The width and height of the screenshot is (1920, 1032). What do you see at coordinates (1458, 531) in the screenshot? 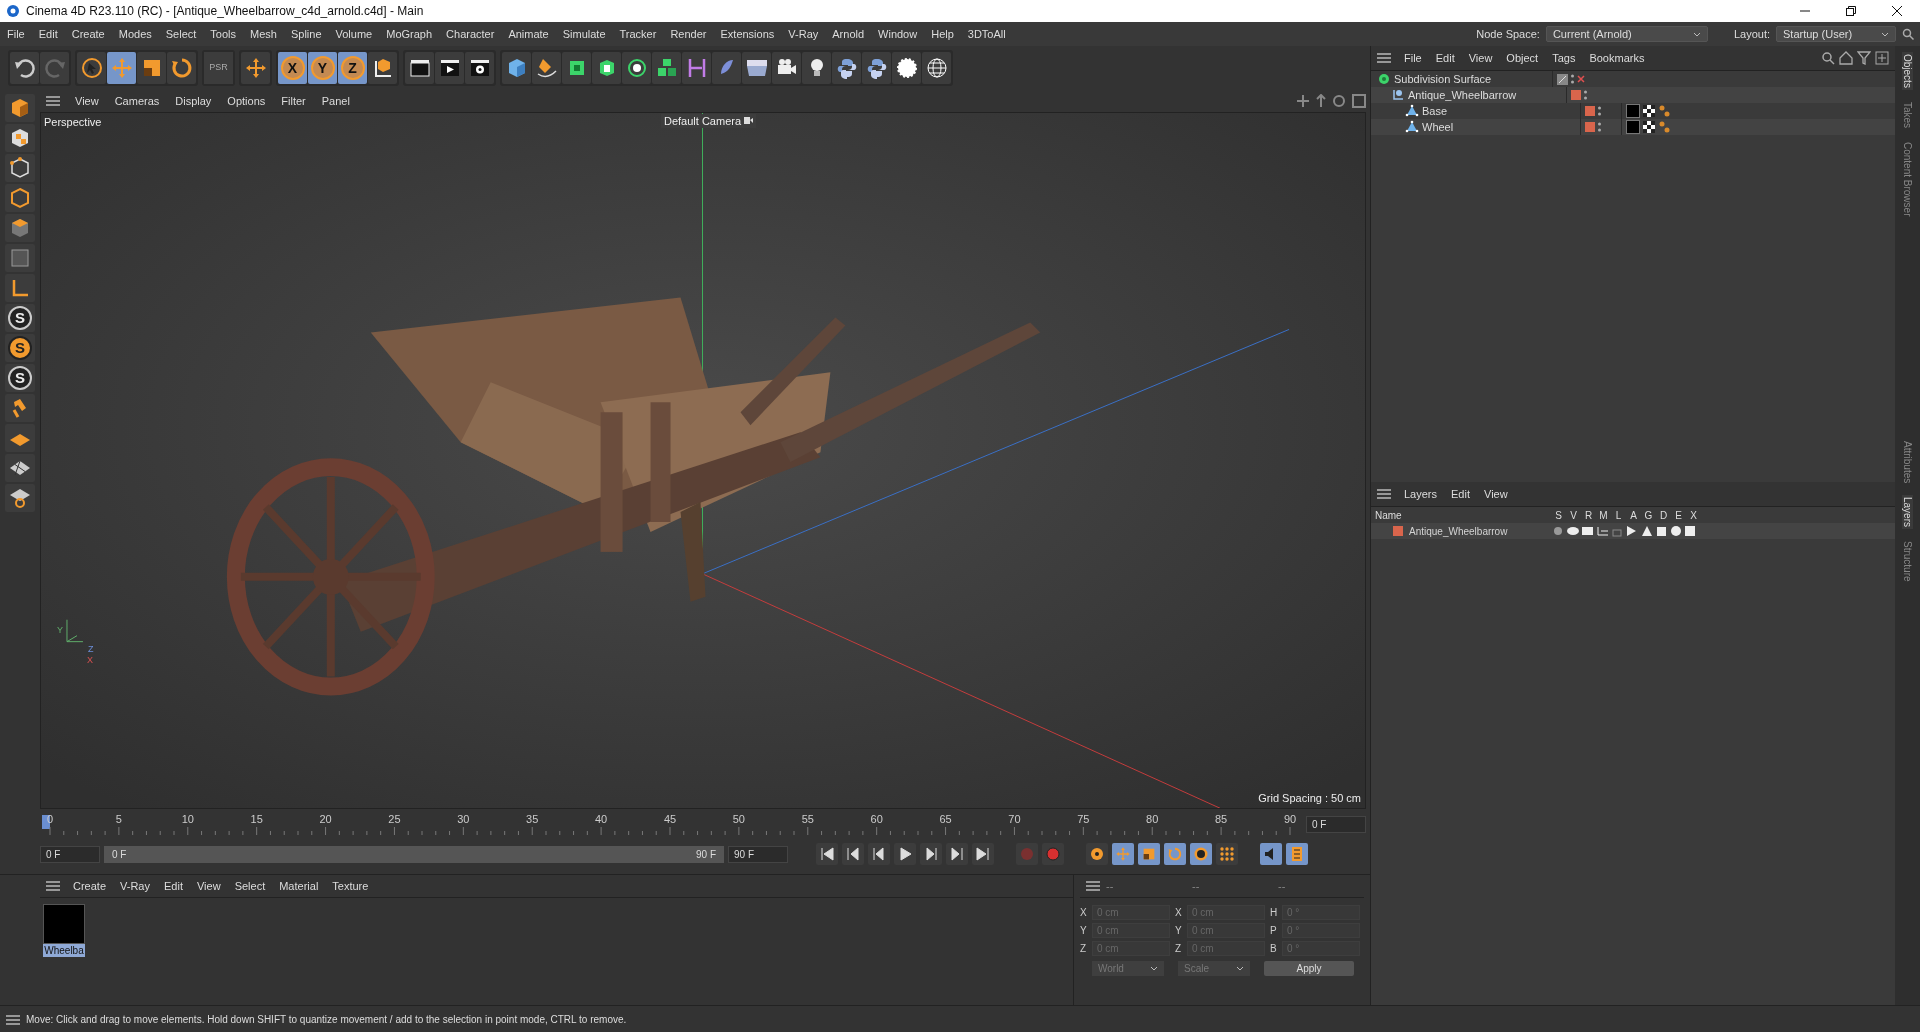
I see `layer-name: Antique_Wheelbarrow` at bounding box center [1458, 531].